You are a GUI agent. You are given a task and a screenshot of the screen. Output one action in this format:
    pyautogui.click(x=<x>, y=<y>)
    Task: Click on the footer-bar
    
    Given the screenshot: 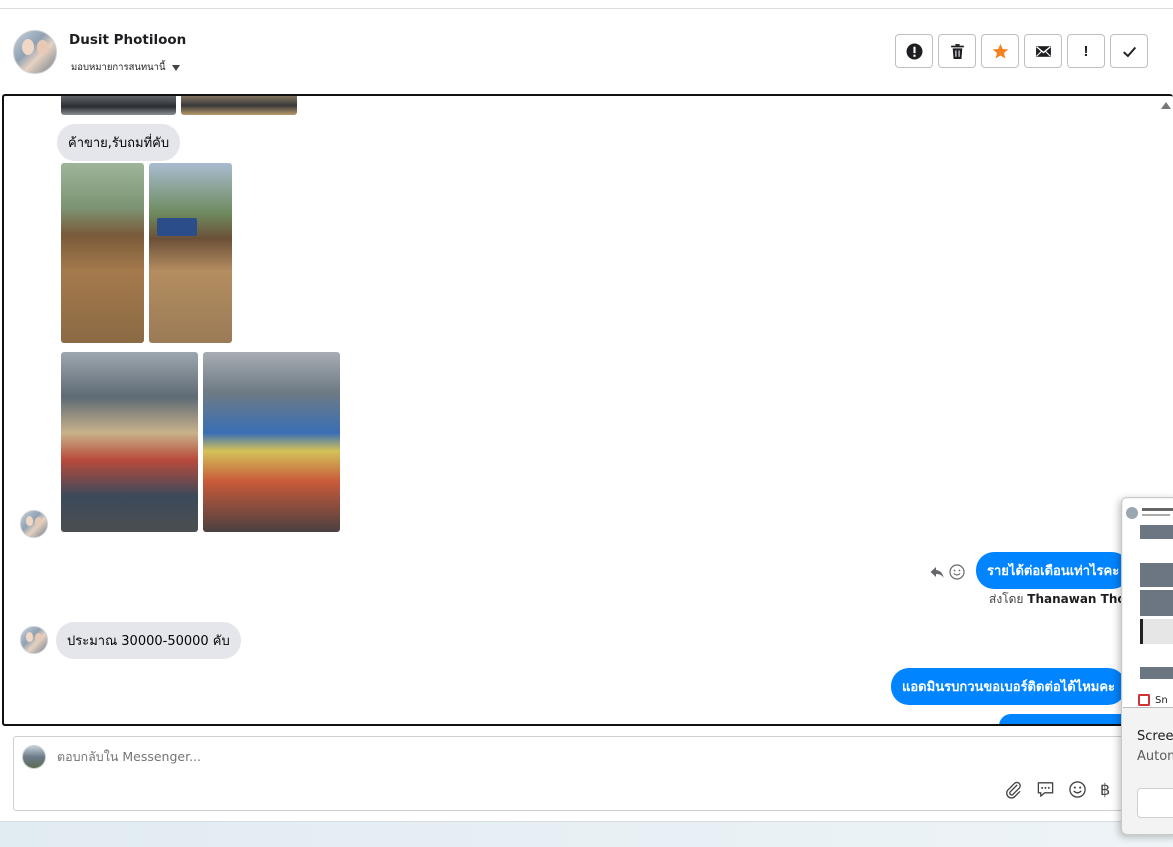 What is the action you would take?
    pyautogui.click(x=586, y=834)
    